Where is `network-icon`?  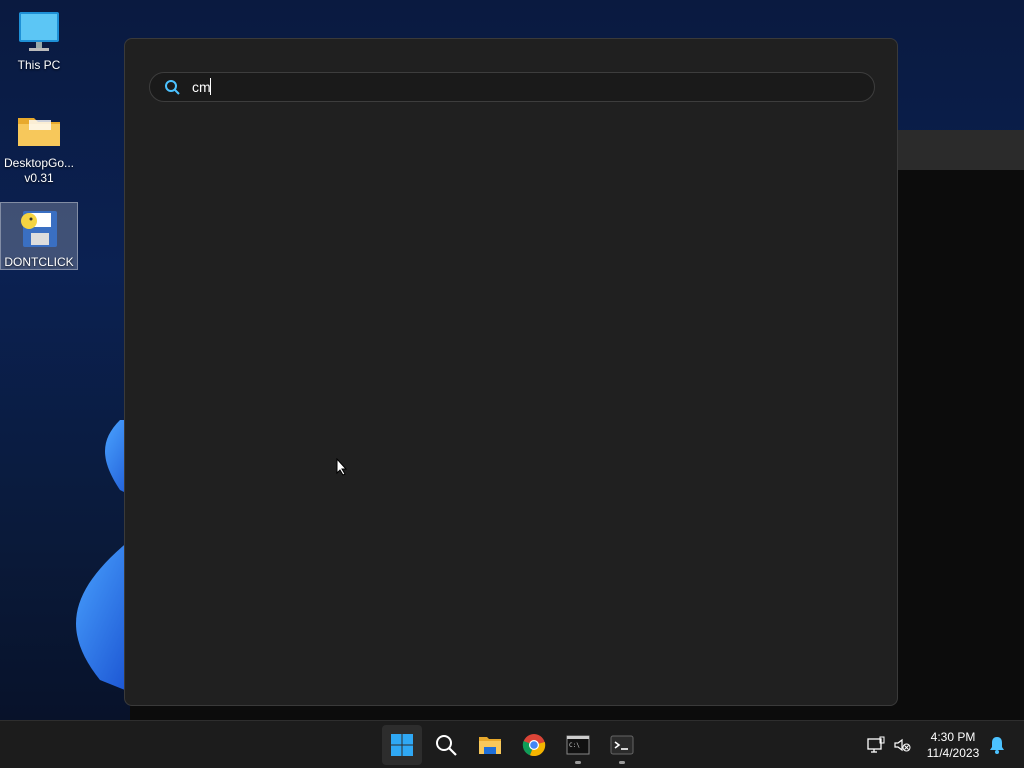 network-icon is located at coordinates (876, 745).